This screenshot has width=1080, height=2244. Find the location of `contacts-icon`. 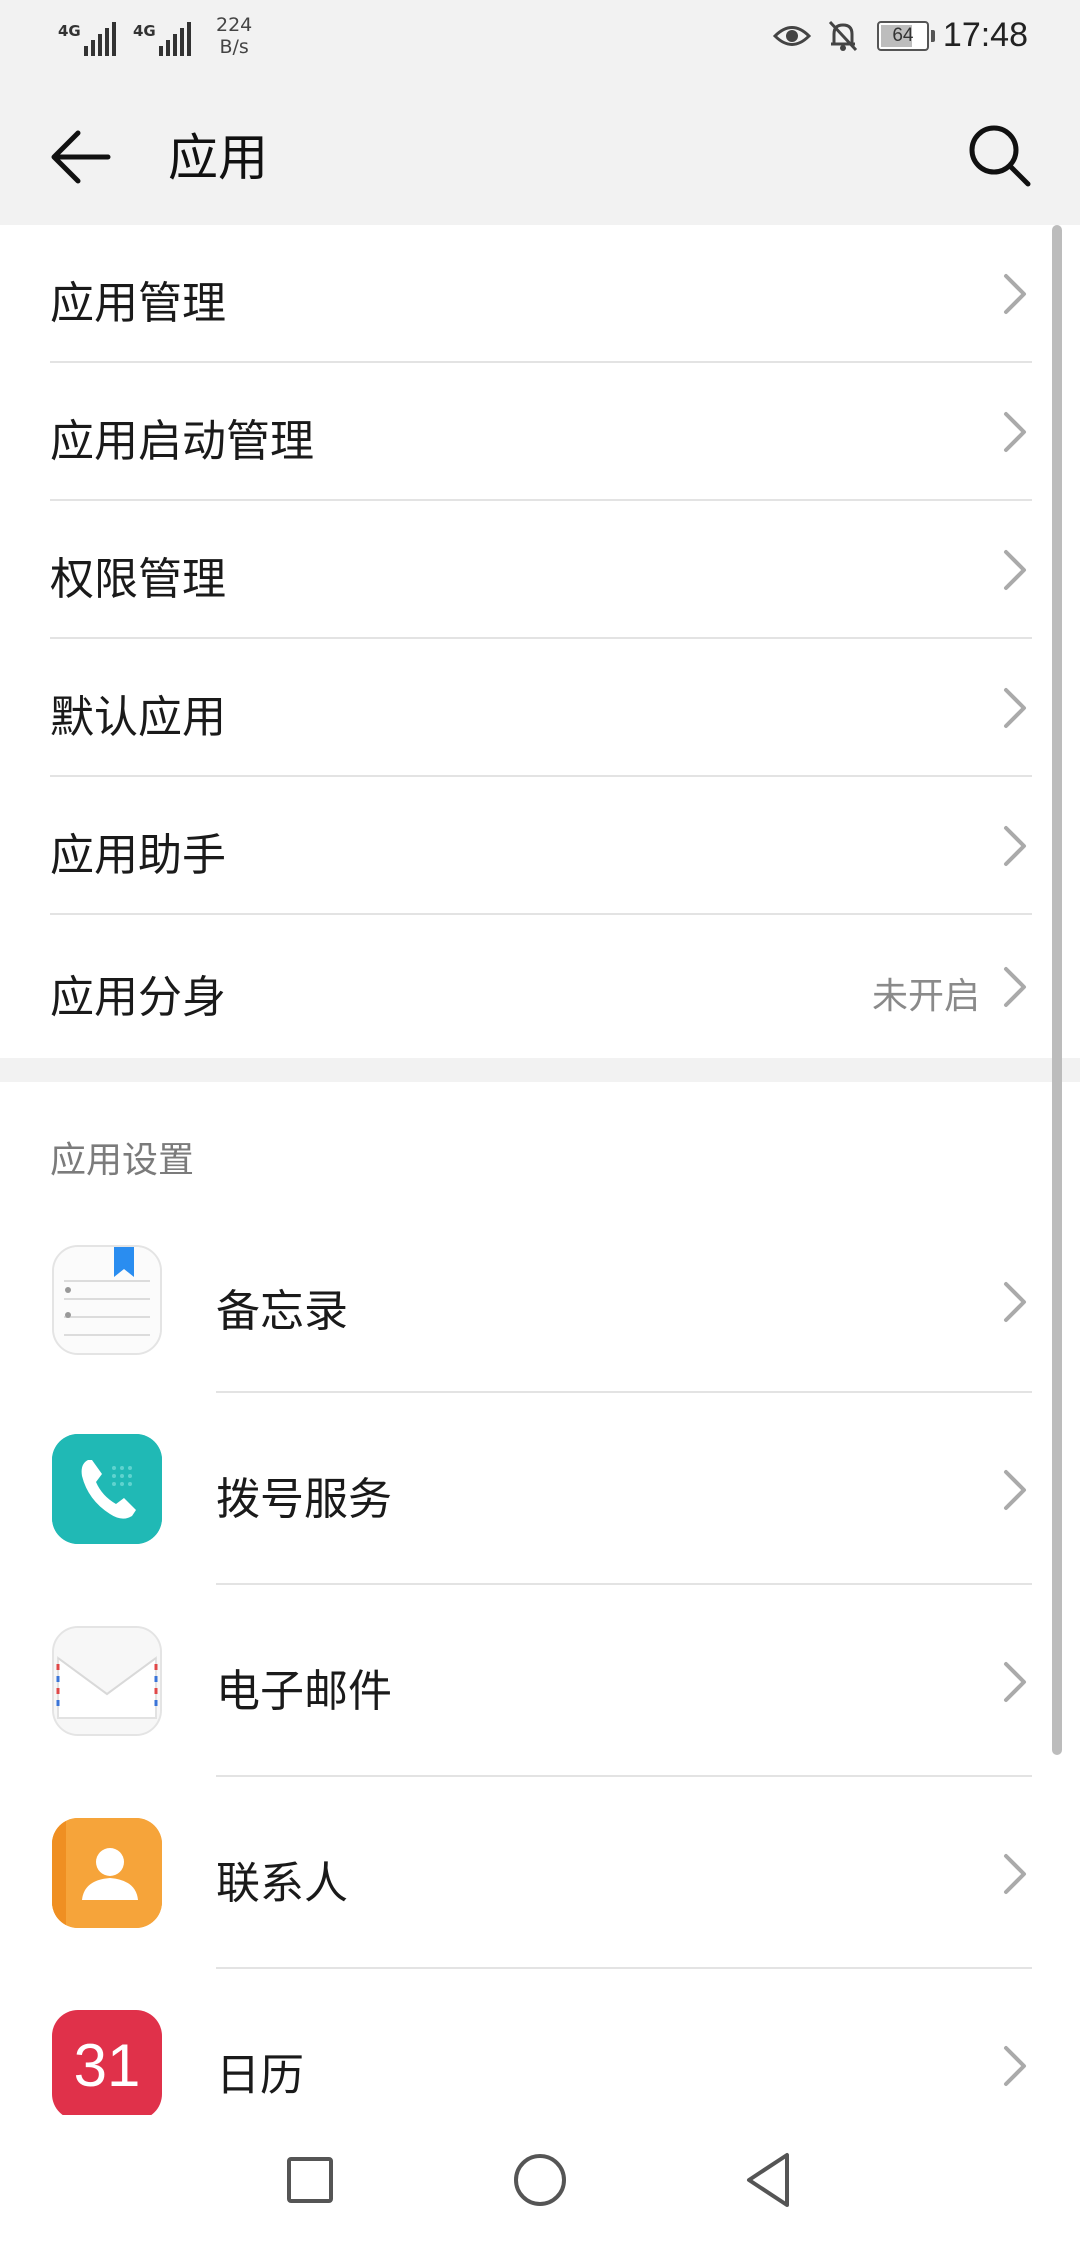

contacts-icon is located at coordinates (107, 1873).